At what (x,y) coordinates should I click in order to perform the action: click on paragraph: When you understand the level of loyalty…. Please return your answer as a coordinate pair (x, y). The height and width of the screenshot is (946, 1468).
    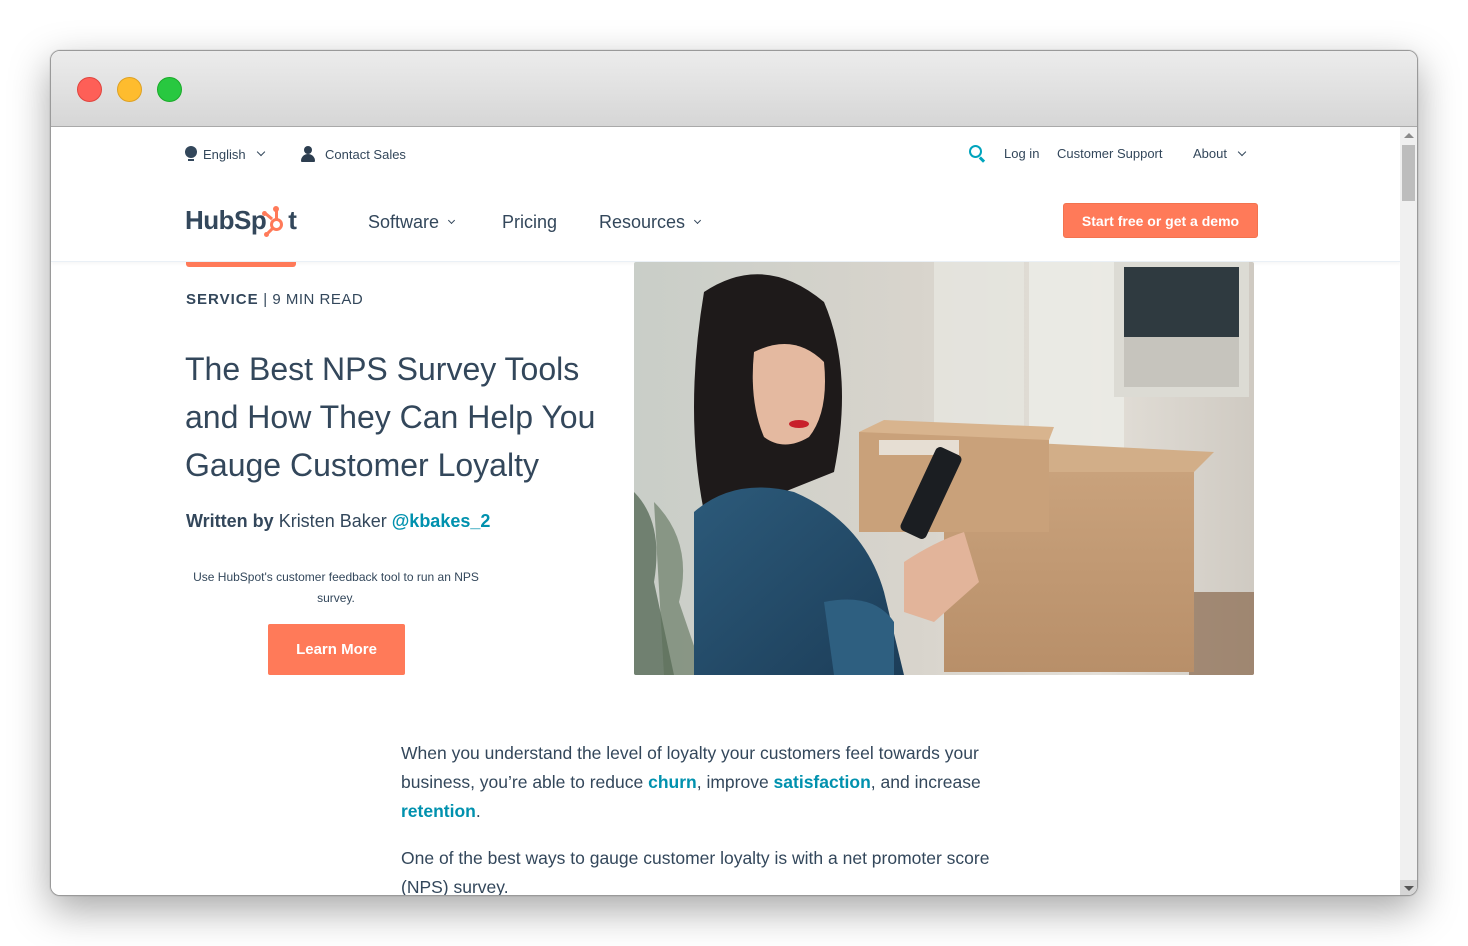
    Looking at the image, I should click on (721, 782).